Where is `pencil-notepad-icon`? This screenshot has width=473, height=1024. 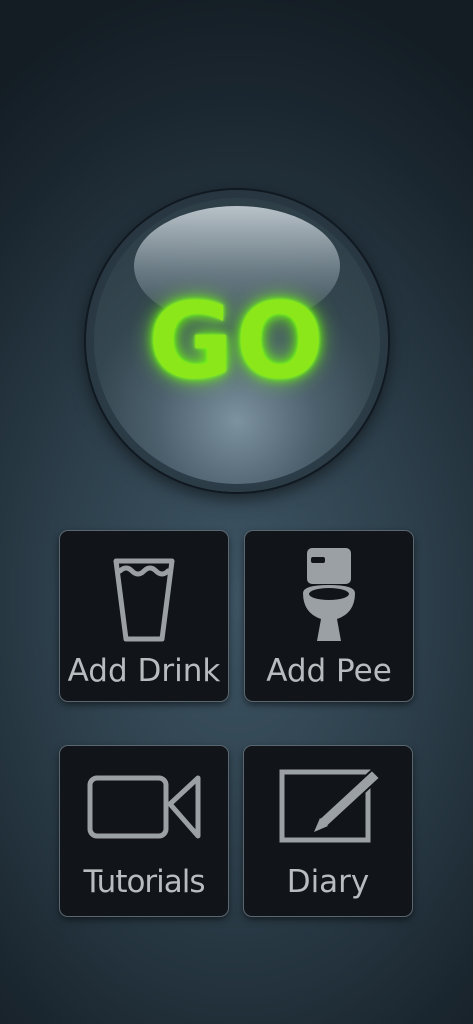
pencil-notepad-icon is located at coordinates (330, 805).